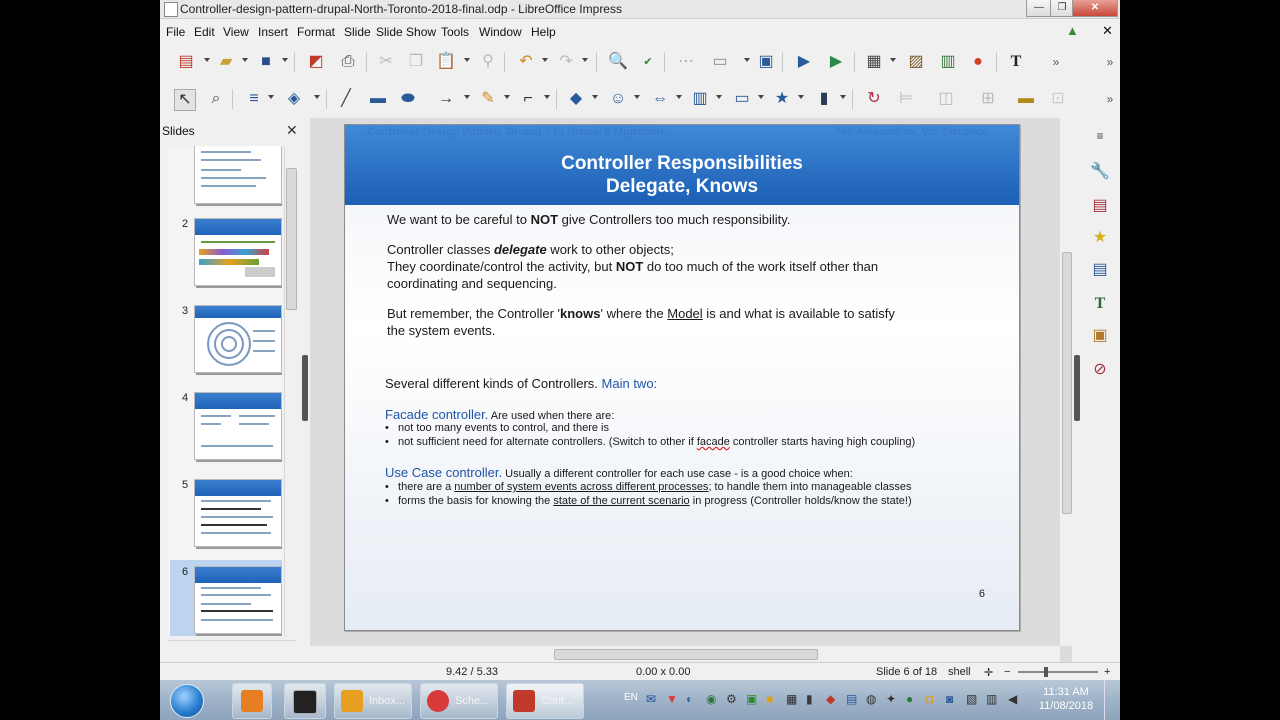  Describe the element at coordinates (528, 99) in the screenshot. I see `connector-icon: ⌐` at that location.